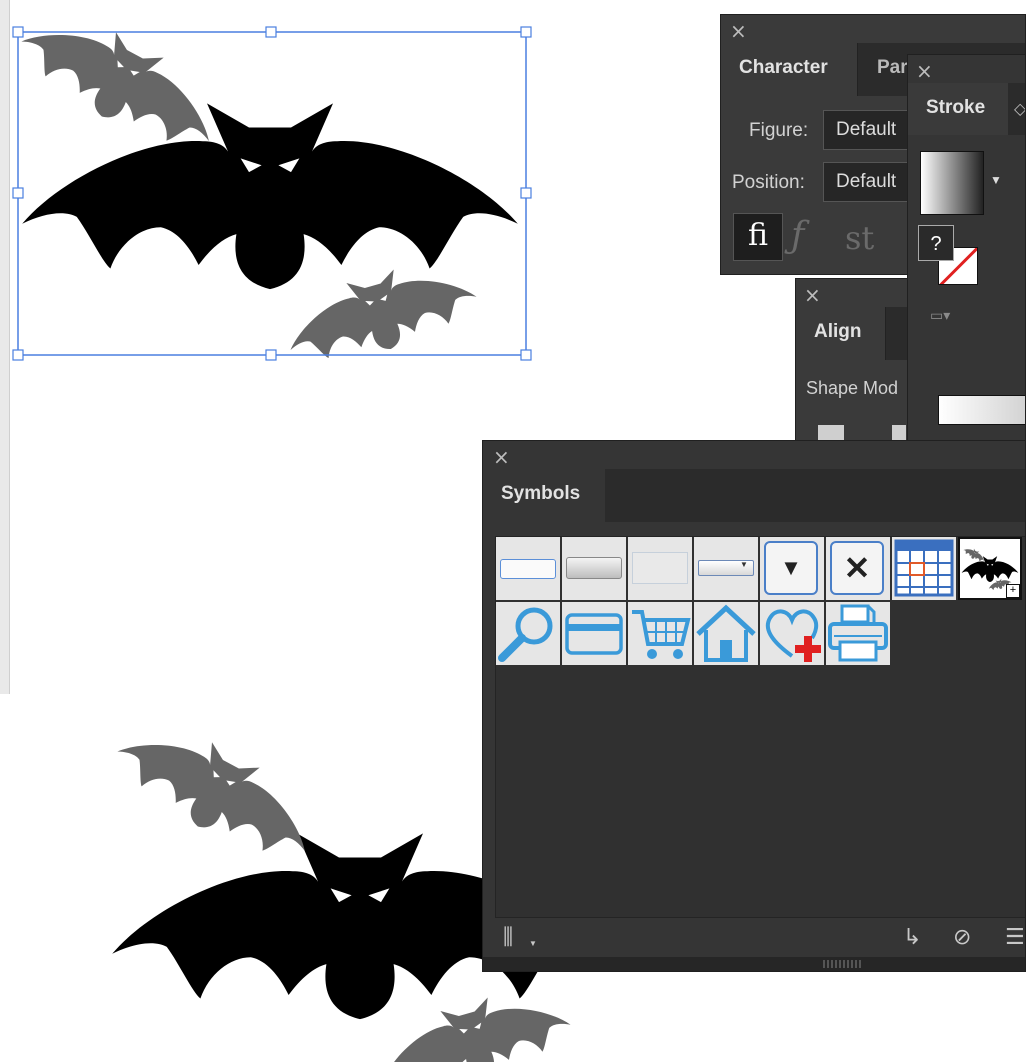 This screenshot has height=1062, width=1026. Describe the element at coordinates (528, 633) in the screenshot. I see `symbol-search` at that location.